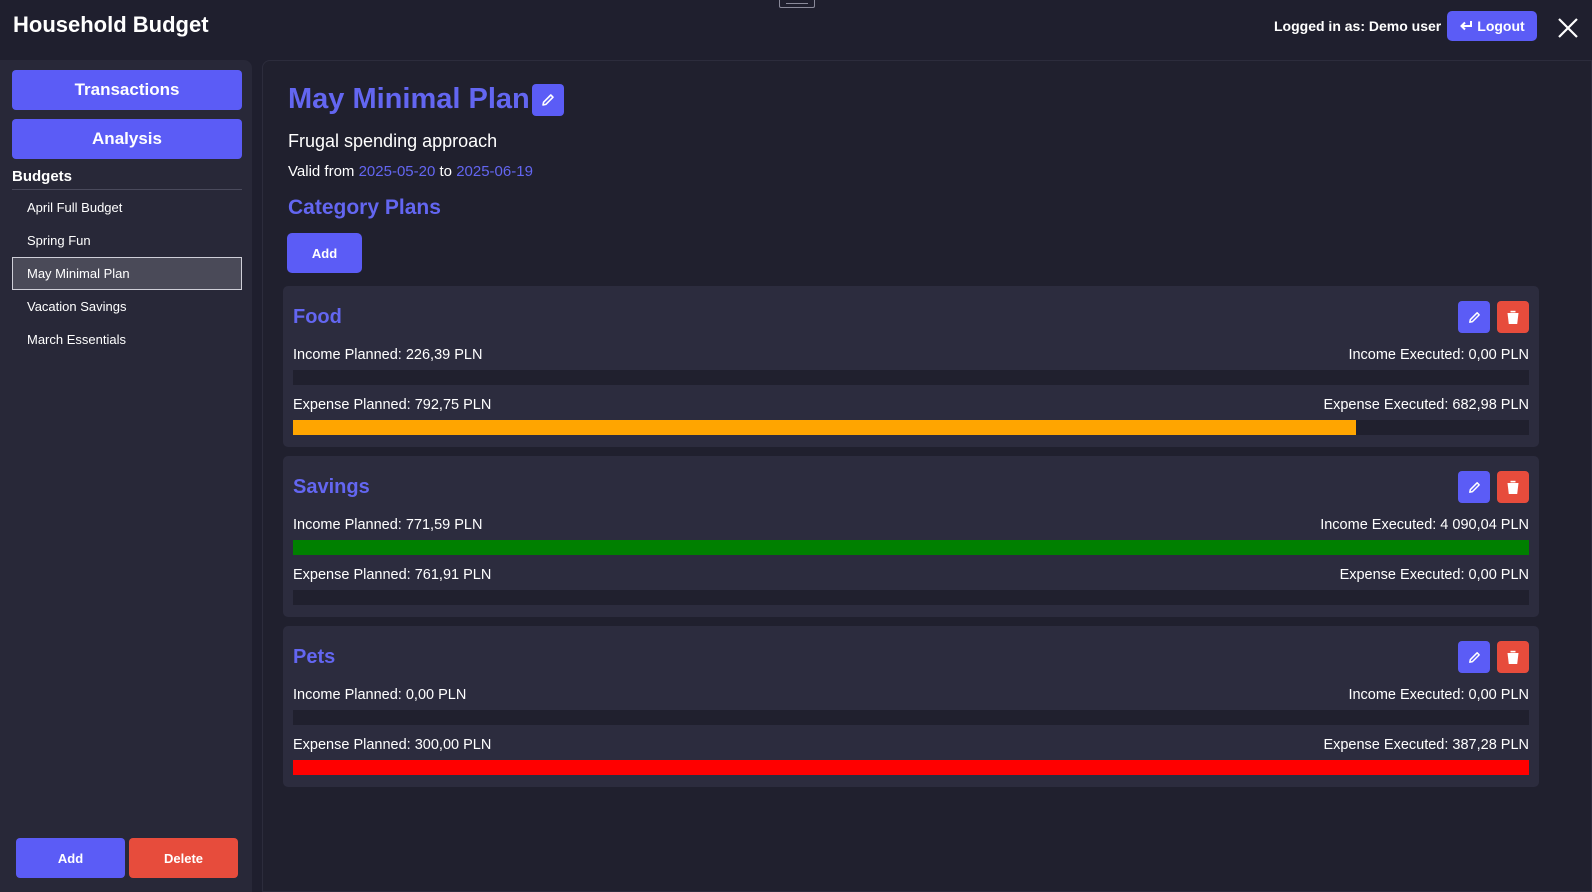  Describe the element at coordinates (446, 171) in the screenshot. I see `valid-to-prefix: to` at that location.